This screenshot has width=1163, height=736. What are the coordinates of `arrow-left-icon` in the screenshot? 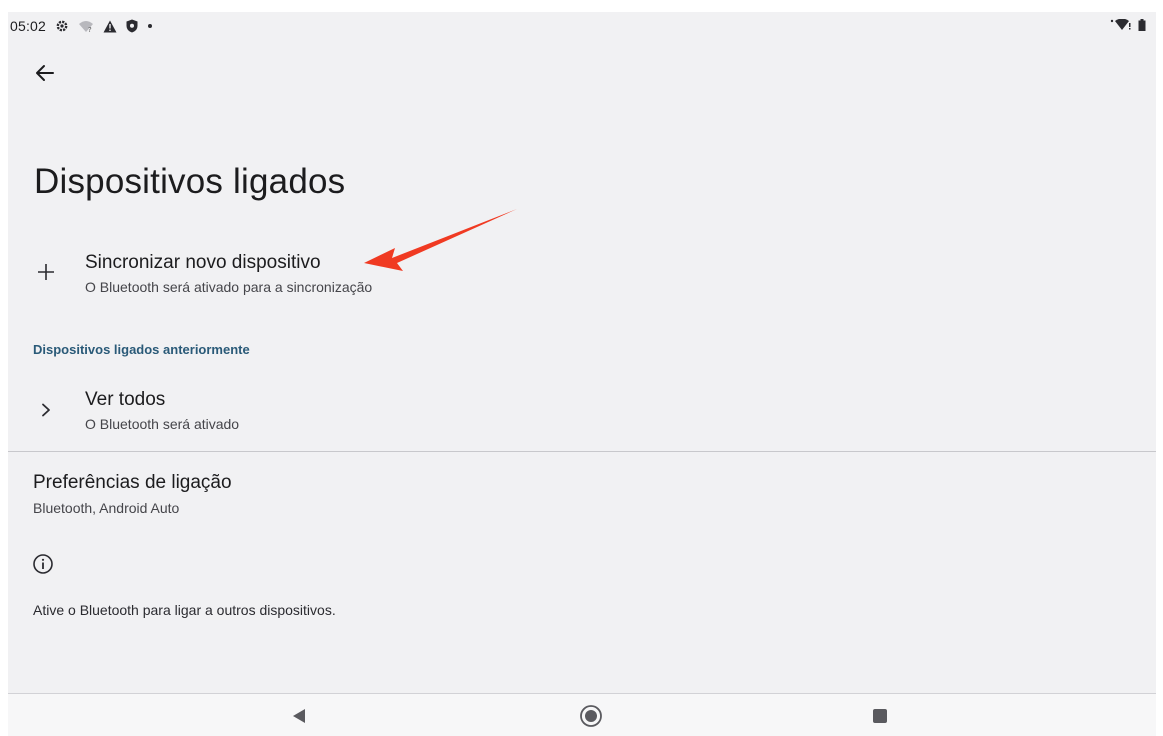 It's located at (45, 73).